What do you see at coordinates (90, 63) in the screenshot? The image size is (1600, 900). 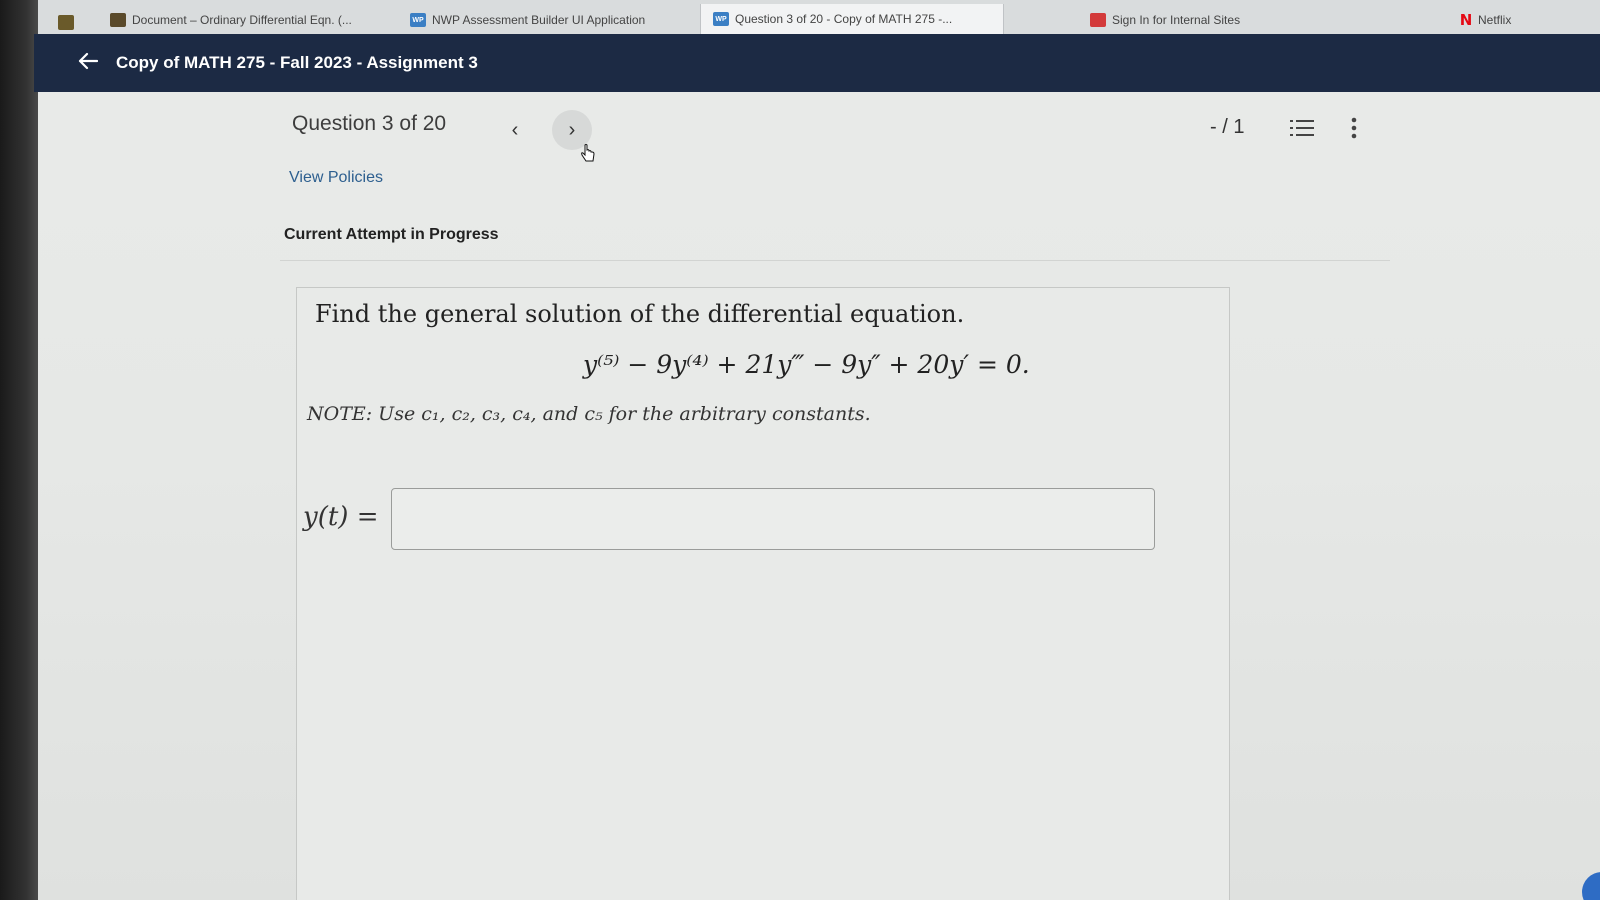 I see `arrow-left-icon` at bounding box center [90, 63].